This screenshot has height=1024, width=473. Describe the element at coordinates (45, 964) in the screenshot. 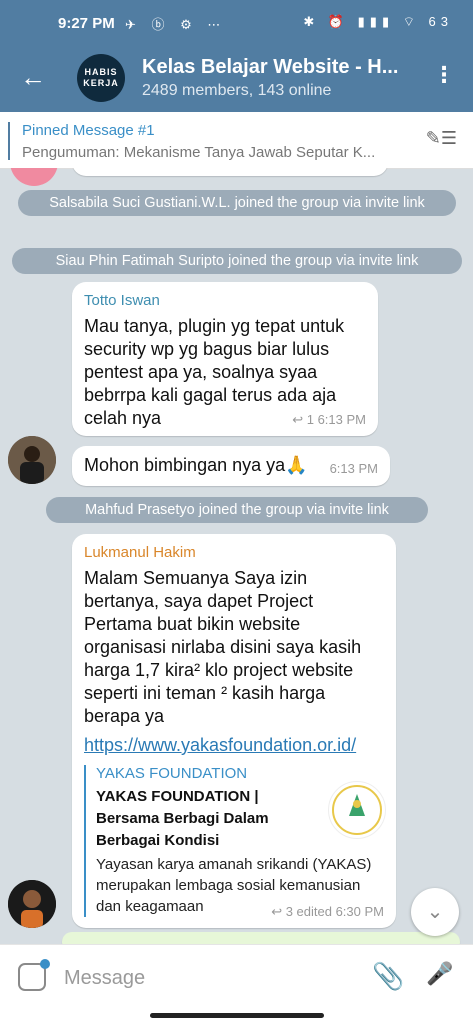

I see `notification-dot` at that location.